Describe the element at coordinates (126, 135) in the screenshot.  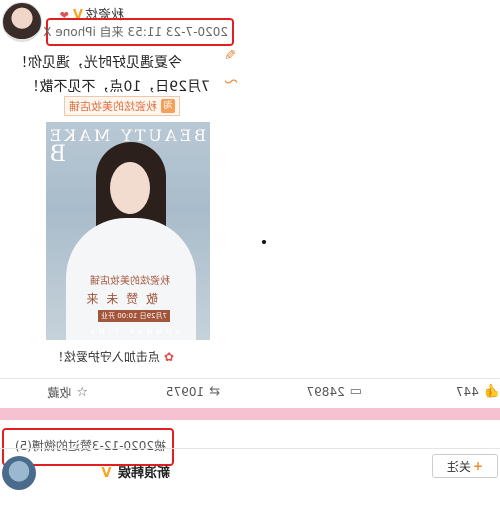
I see `photo-title: BEAUTY MAKEUP` at that location.